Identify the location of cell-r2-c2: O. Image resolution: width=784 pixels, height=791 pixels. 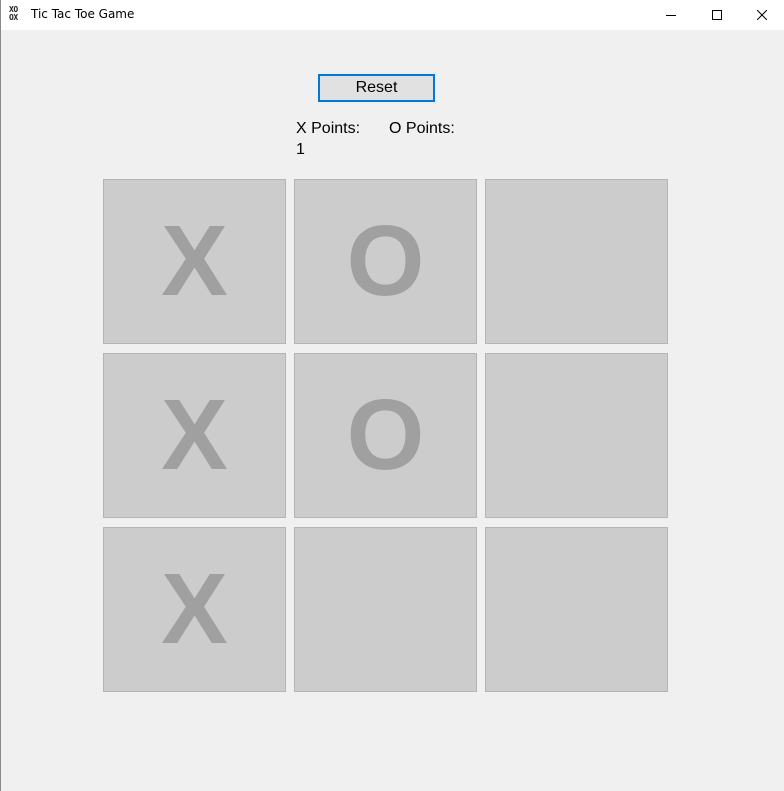
(385, 435).